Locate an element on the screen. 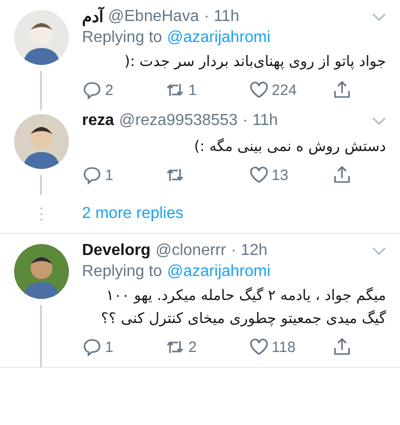 The width and height of the screenshot is (400, 425). user-handle: @reza99538553 is located at coordinates (178, 121).